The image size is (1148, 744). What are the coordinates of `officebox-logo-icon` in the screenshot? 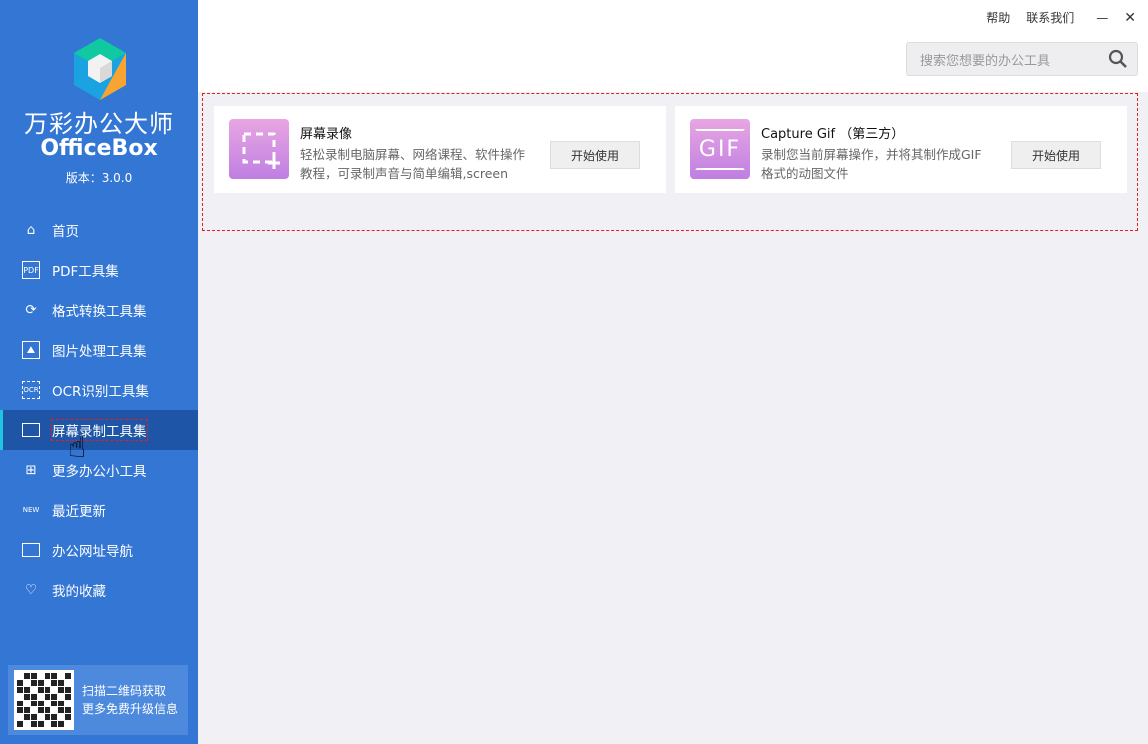 It's located at (100, 69).